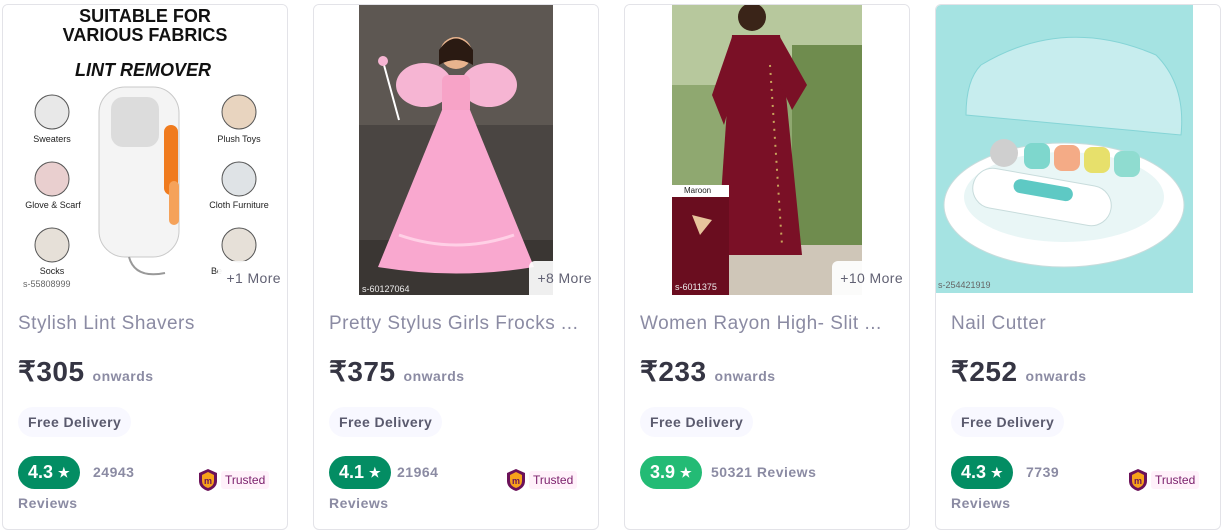 The height and width of the screenshot is (532, 1225). I want to click on label-sweaters: Sweaters, so click(52, 139).